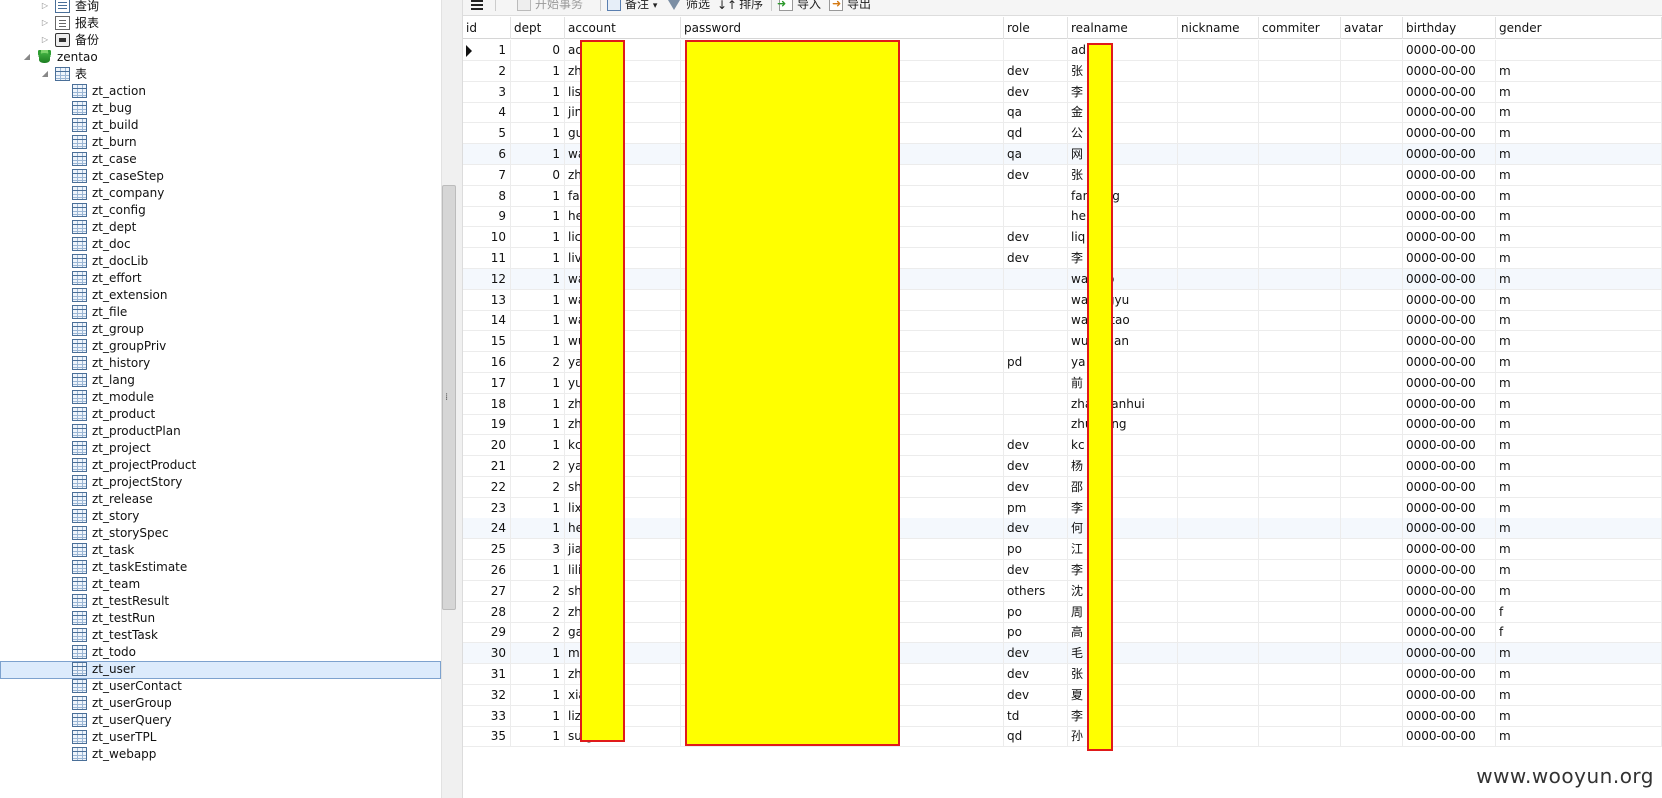 This screenshot has width=1662, height=798. Describe the element at coordinates (487, 258) in the screenshot. I see `cell-id: 11` at that location.